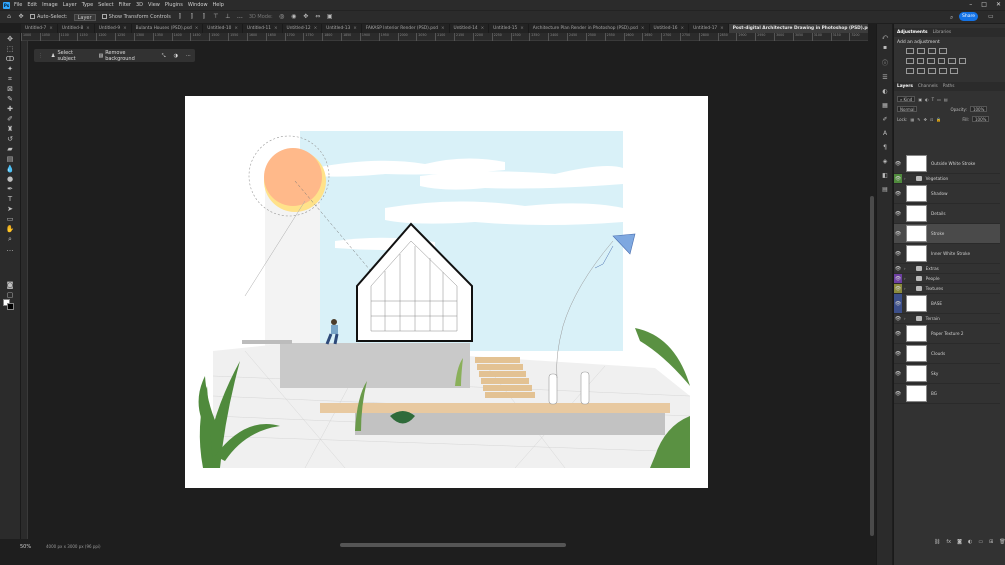 The image size is (1005, 565). I want to click on screen-mode-icon: ▢, so click(10, 295).